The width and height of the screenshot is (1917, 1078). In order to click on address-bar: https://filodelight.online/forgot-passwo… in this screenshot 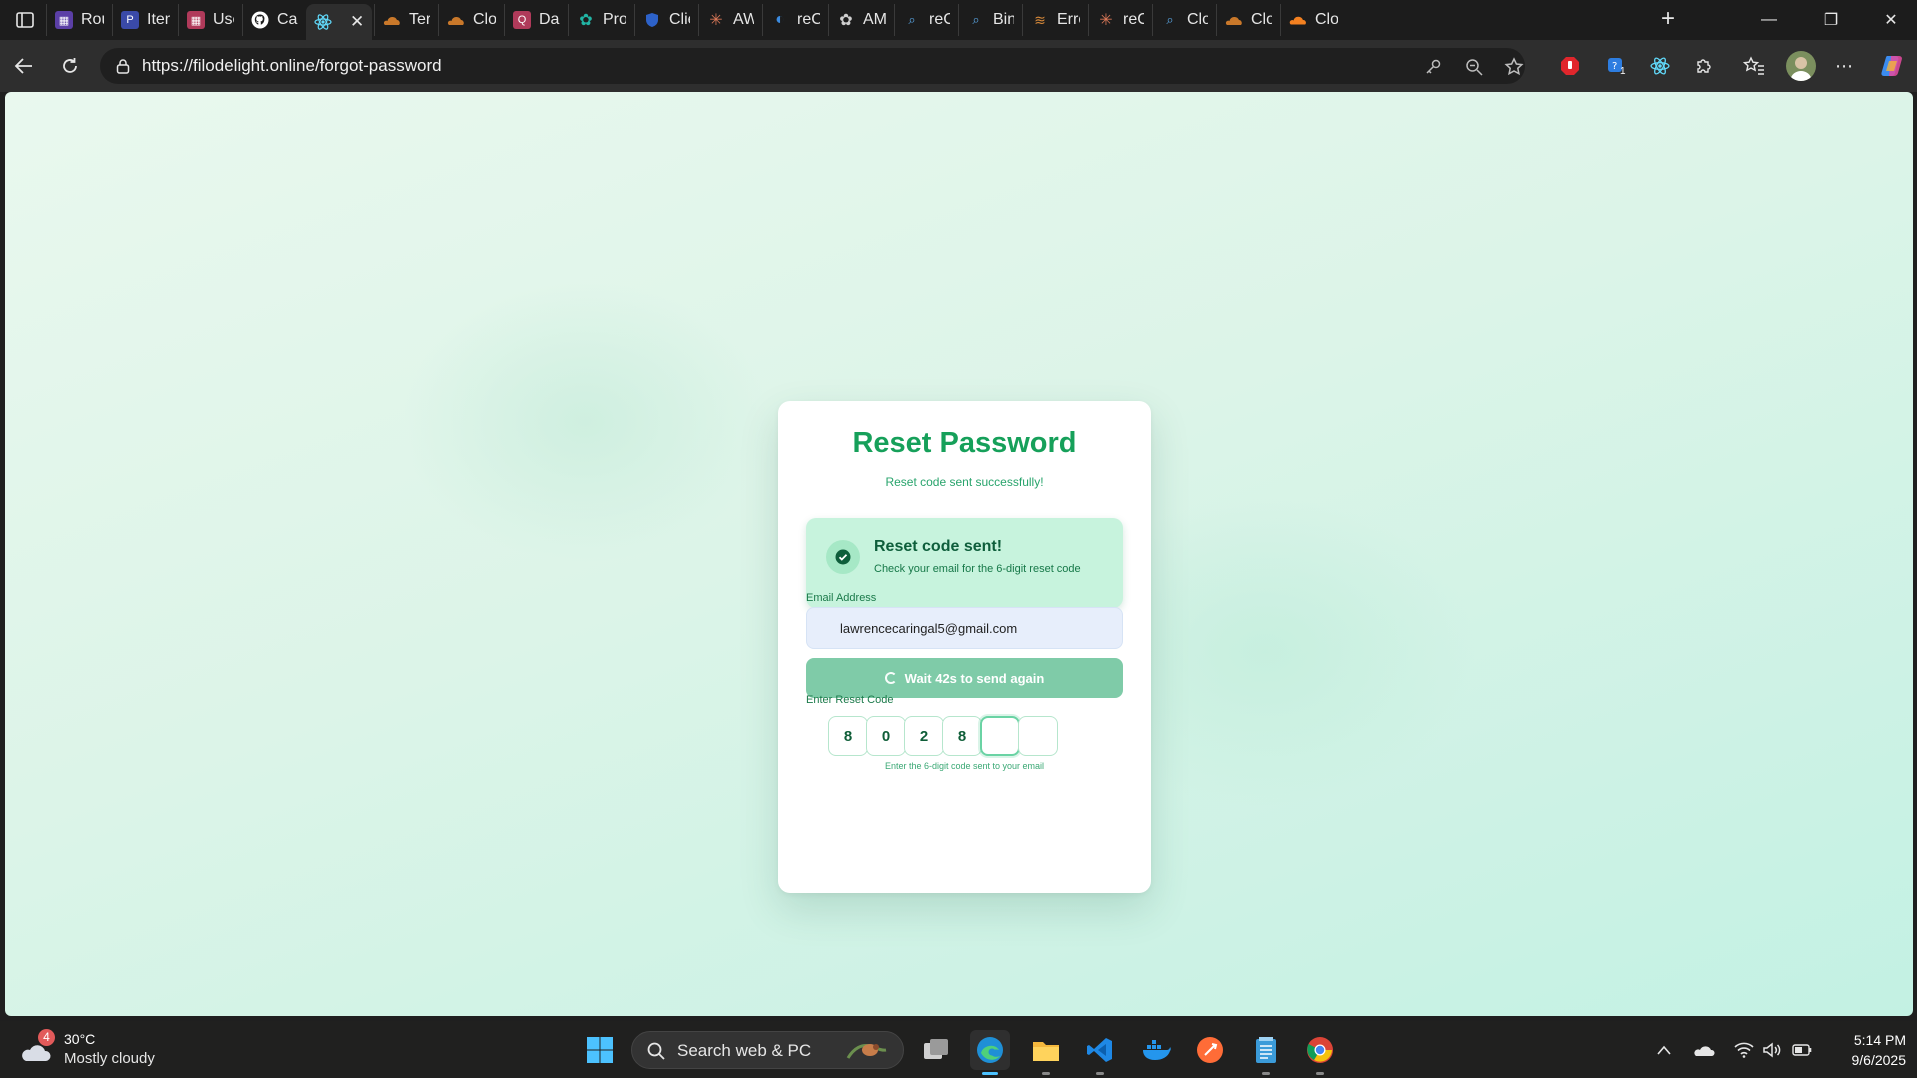, I will do `click(812, 66)`.